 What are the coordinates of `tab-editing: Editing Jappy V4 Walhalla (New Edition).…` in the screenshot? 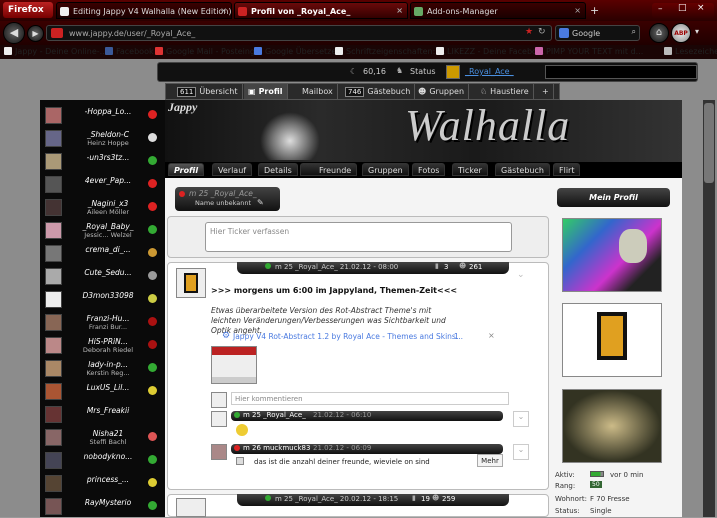 It's located at (144, 10).